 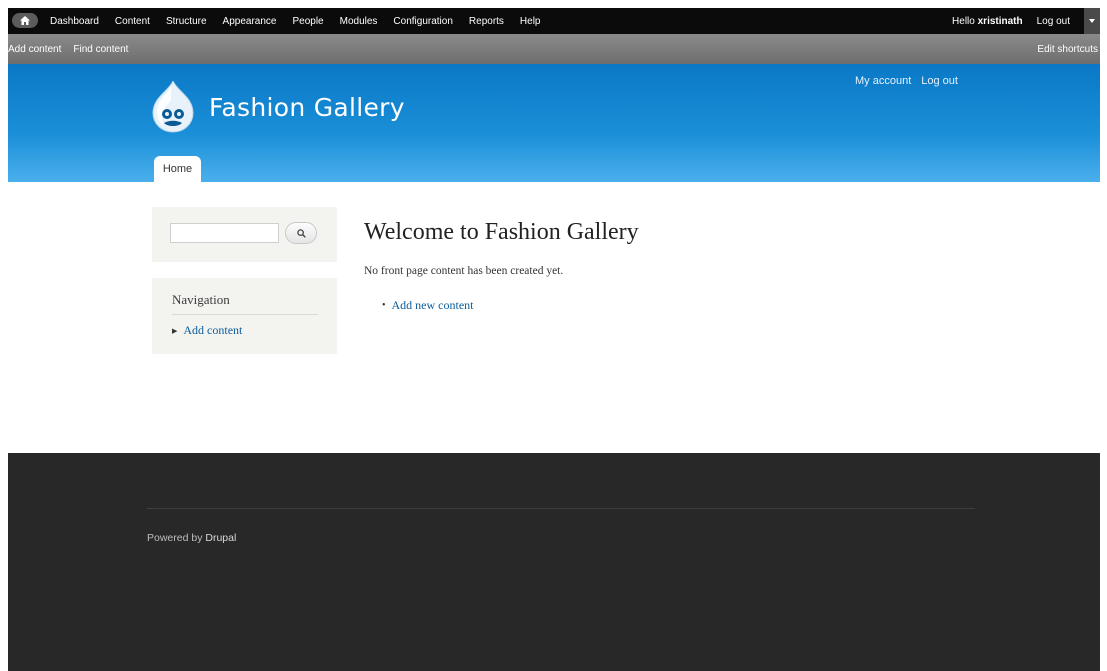 I want to click on admin-menu-help: Help, so click(x=530, y=21).